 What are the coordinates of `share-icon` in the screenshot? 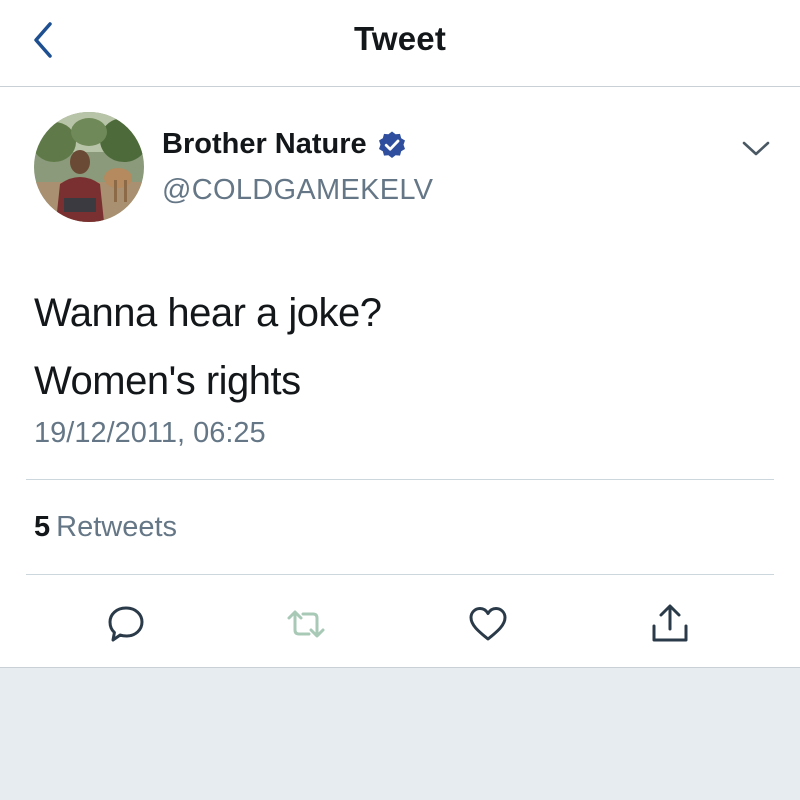 It's located at (670, 623).